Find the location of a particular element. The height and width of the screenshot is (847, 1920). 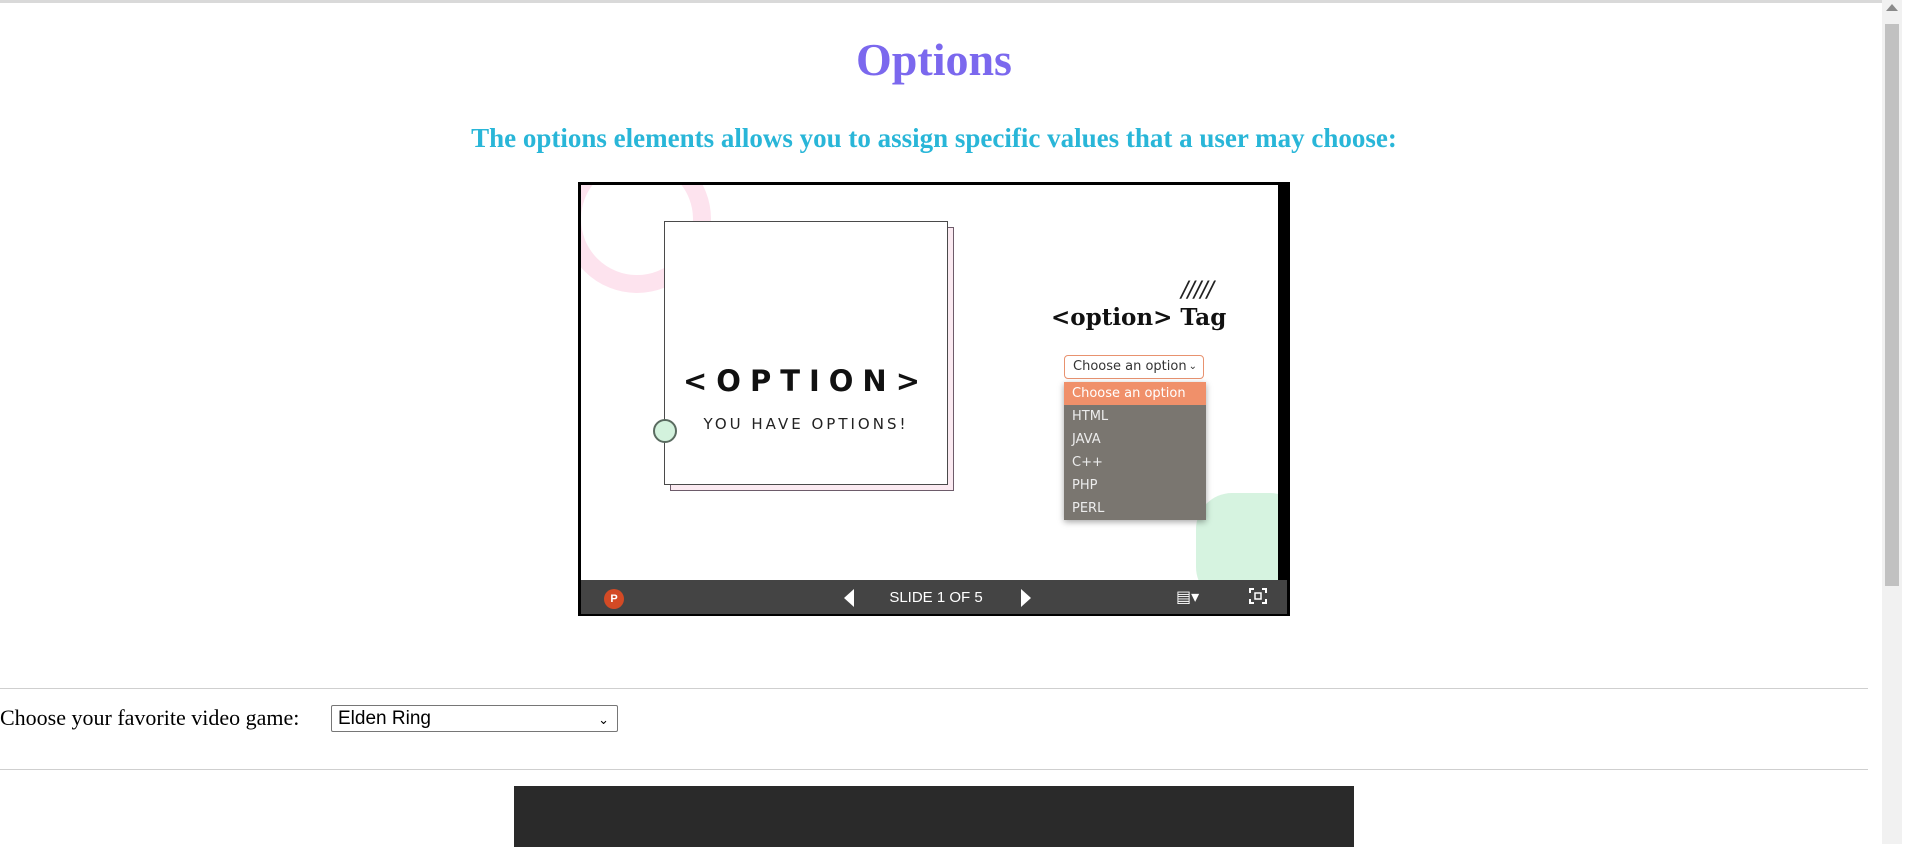

title-card: <OPTION> YOU HAVE OPTIONS! is located at coordinates (806, 353).